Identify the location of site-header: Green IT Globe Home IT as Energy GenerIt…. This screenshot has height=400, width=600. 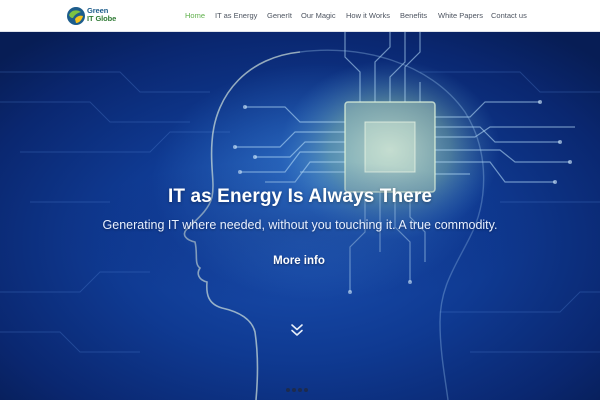
(300, 16).